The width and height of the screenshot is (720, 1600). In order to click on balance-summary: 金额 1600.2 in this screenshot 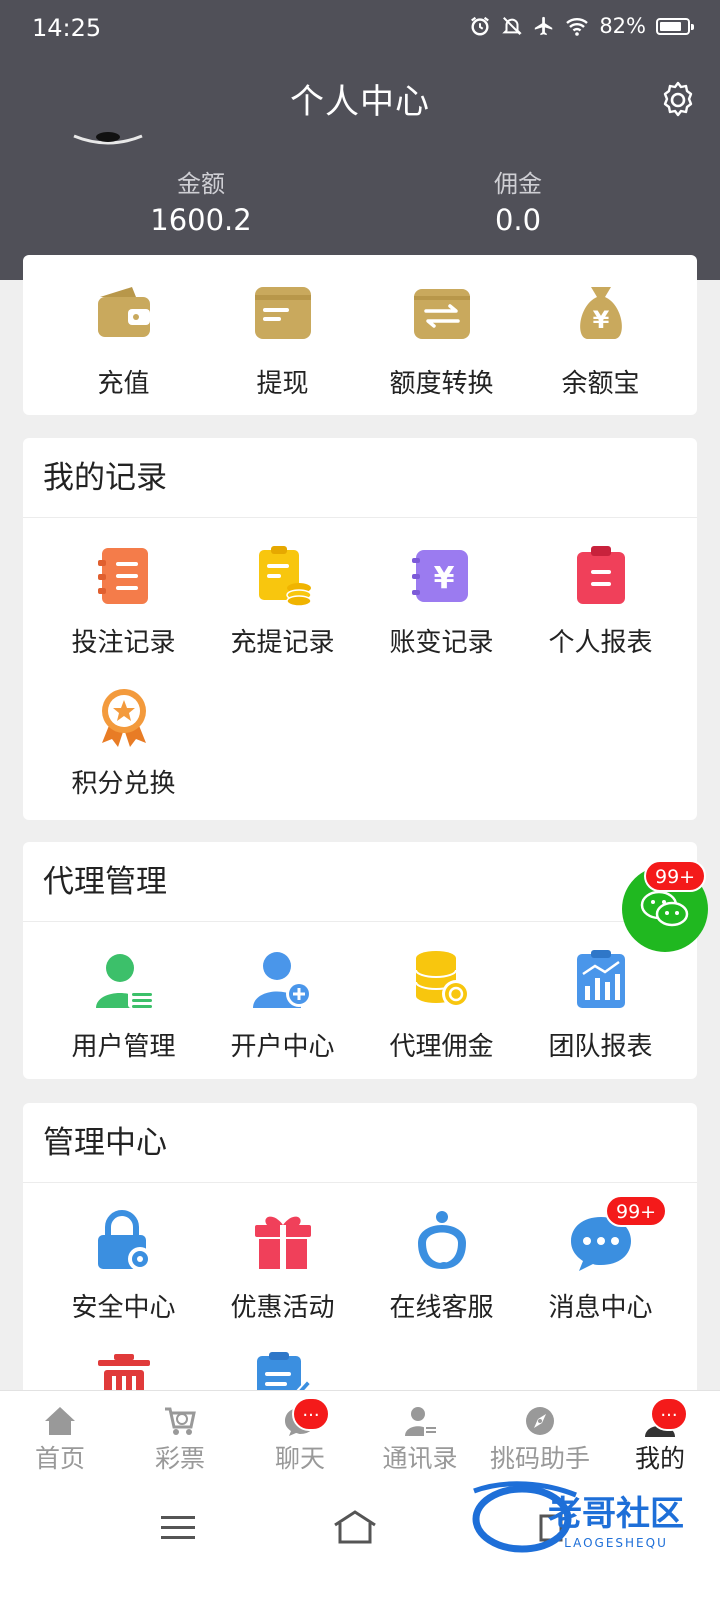, I will do `click(201, 200)`.